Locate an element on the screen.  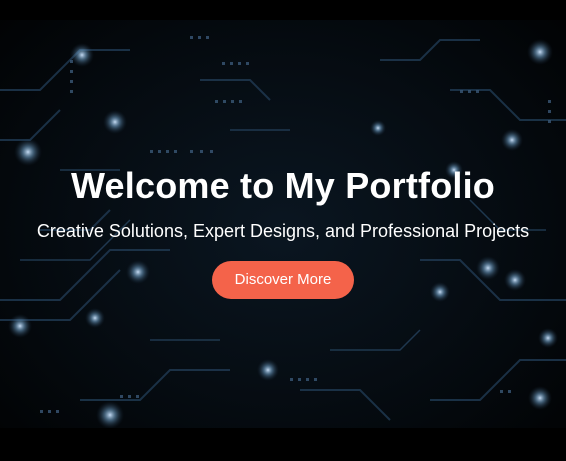
top-strip is located at coordinates (283, 10).